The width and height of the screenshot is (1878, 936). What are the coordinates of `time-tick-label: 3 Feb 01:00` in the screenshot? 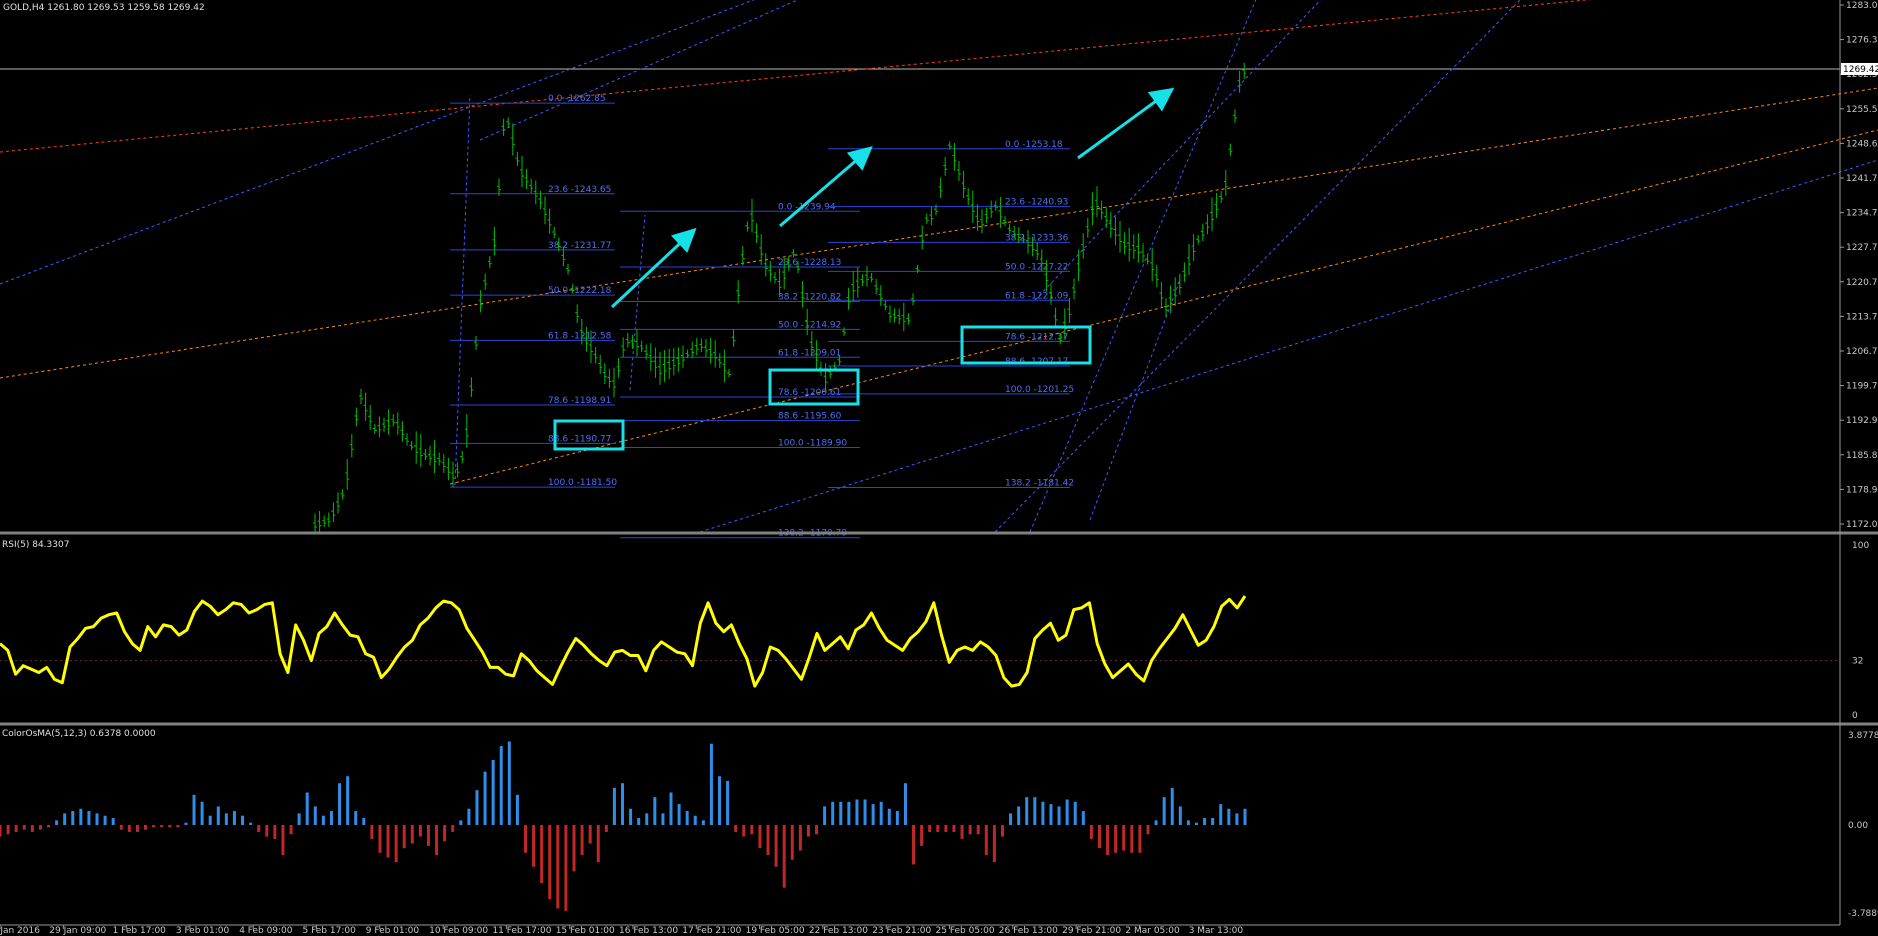 It's located at (203, 931).